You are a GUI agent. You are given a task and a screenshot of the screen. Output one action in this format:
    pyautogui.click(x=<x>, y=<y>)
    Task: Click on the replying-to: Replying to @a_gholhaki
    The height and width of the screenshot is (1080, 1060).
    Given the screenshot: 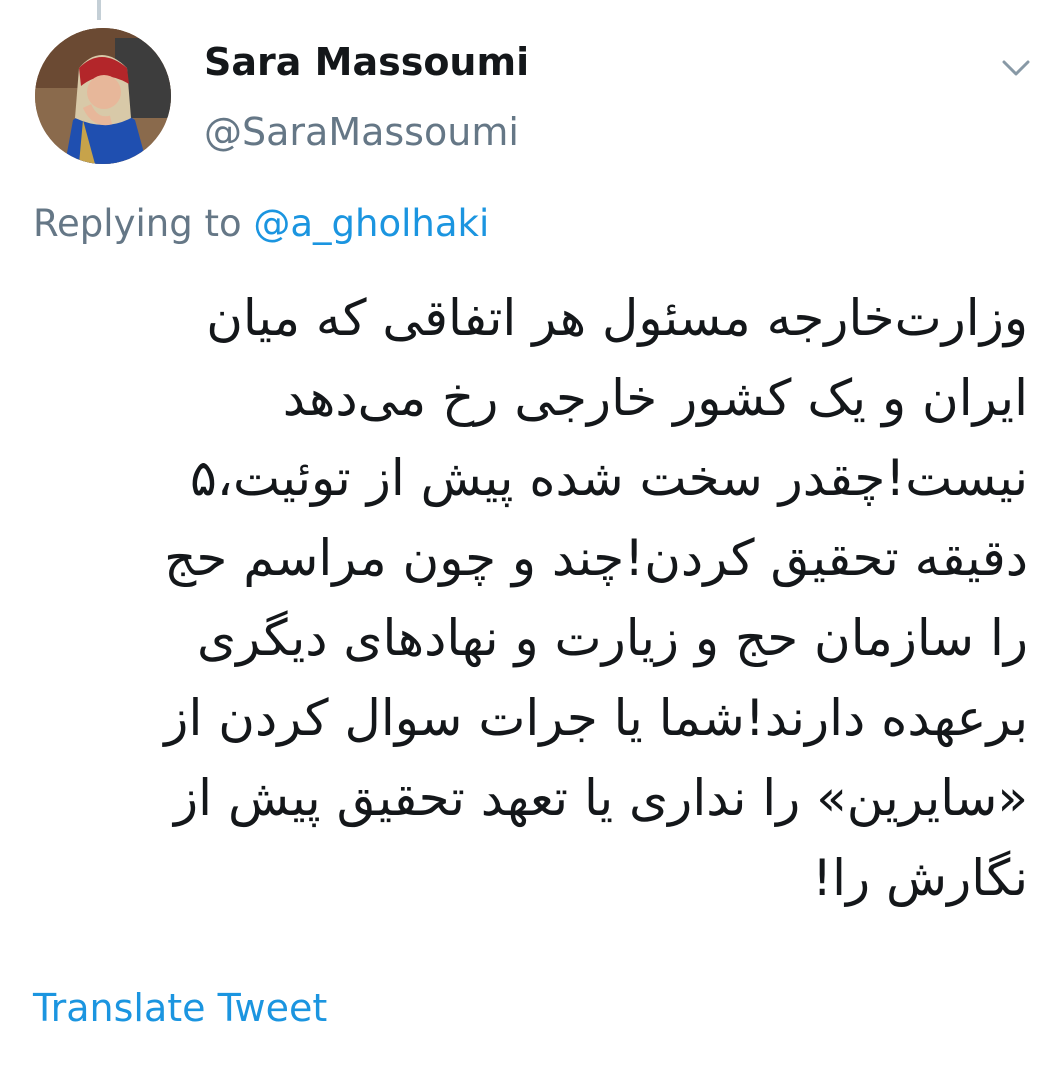 What is the action you would take?
    pyautogui.click(x=261, y=223)
    